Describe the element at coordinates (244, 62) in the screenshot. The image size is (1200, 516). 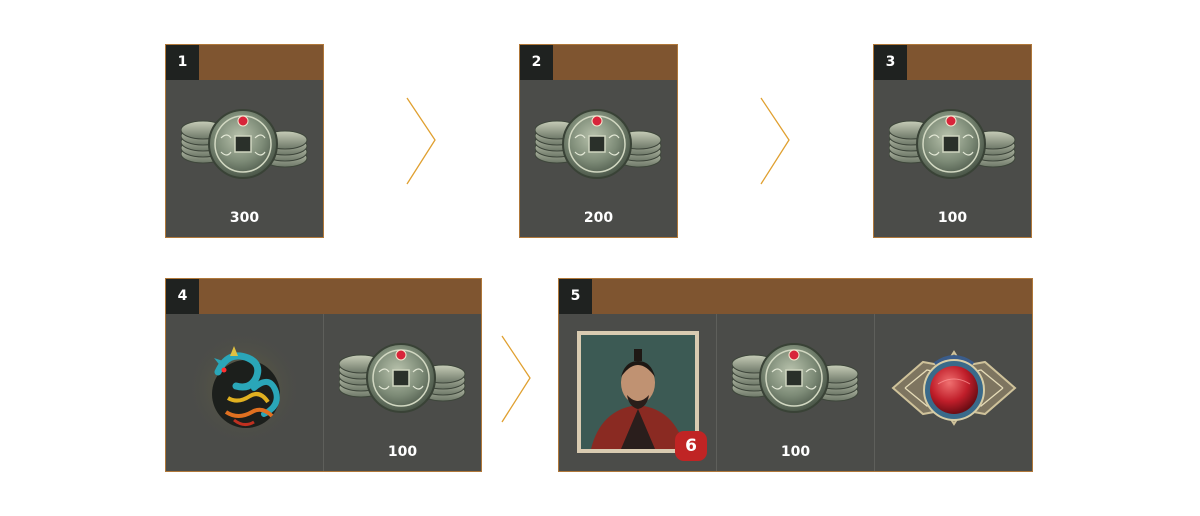
I see `step-header: 1` at that location.